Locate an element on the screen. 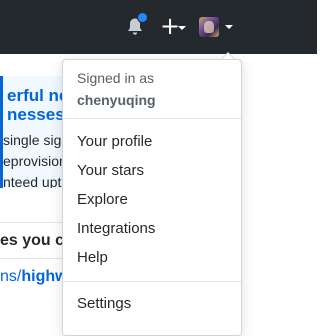 This screenshot has height=336, width=320. create-new-button: + is located at coordinates (173, 26).